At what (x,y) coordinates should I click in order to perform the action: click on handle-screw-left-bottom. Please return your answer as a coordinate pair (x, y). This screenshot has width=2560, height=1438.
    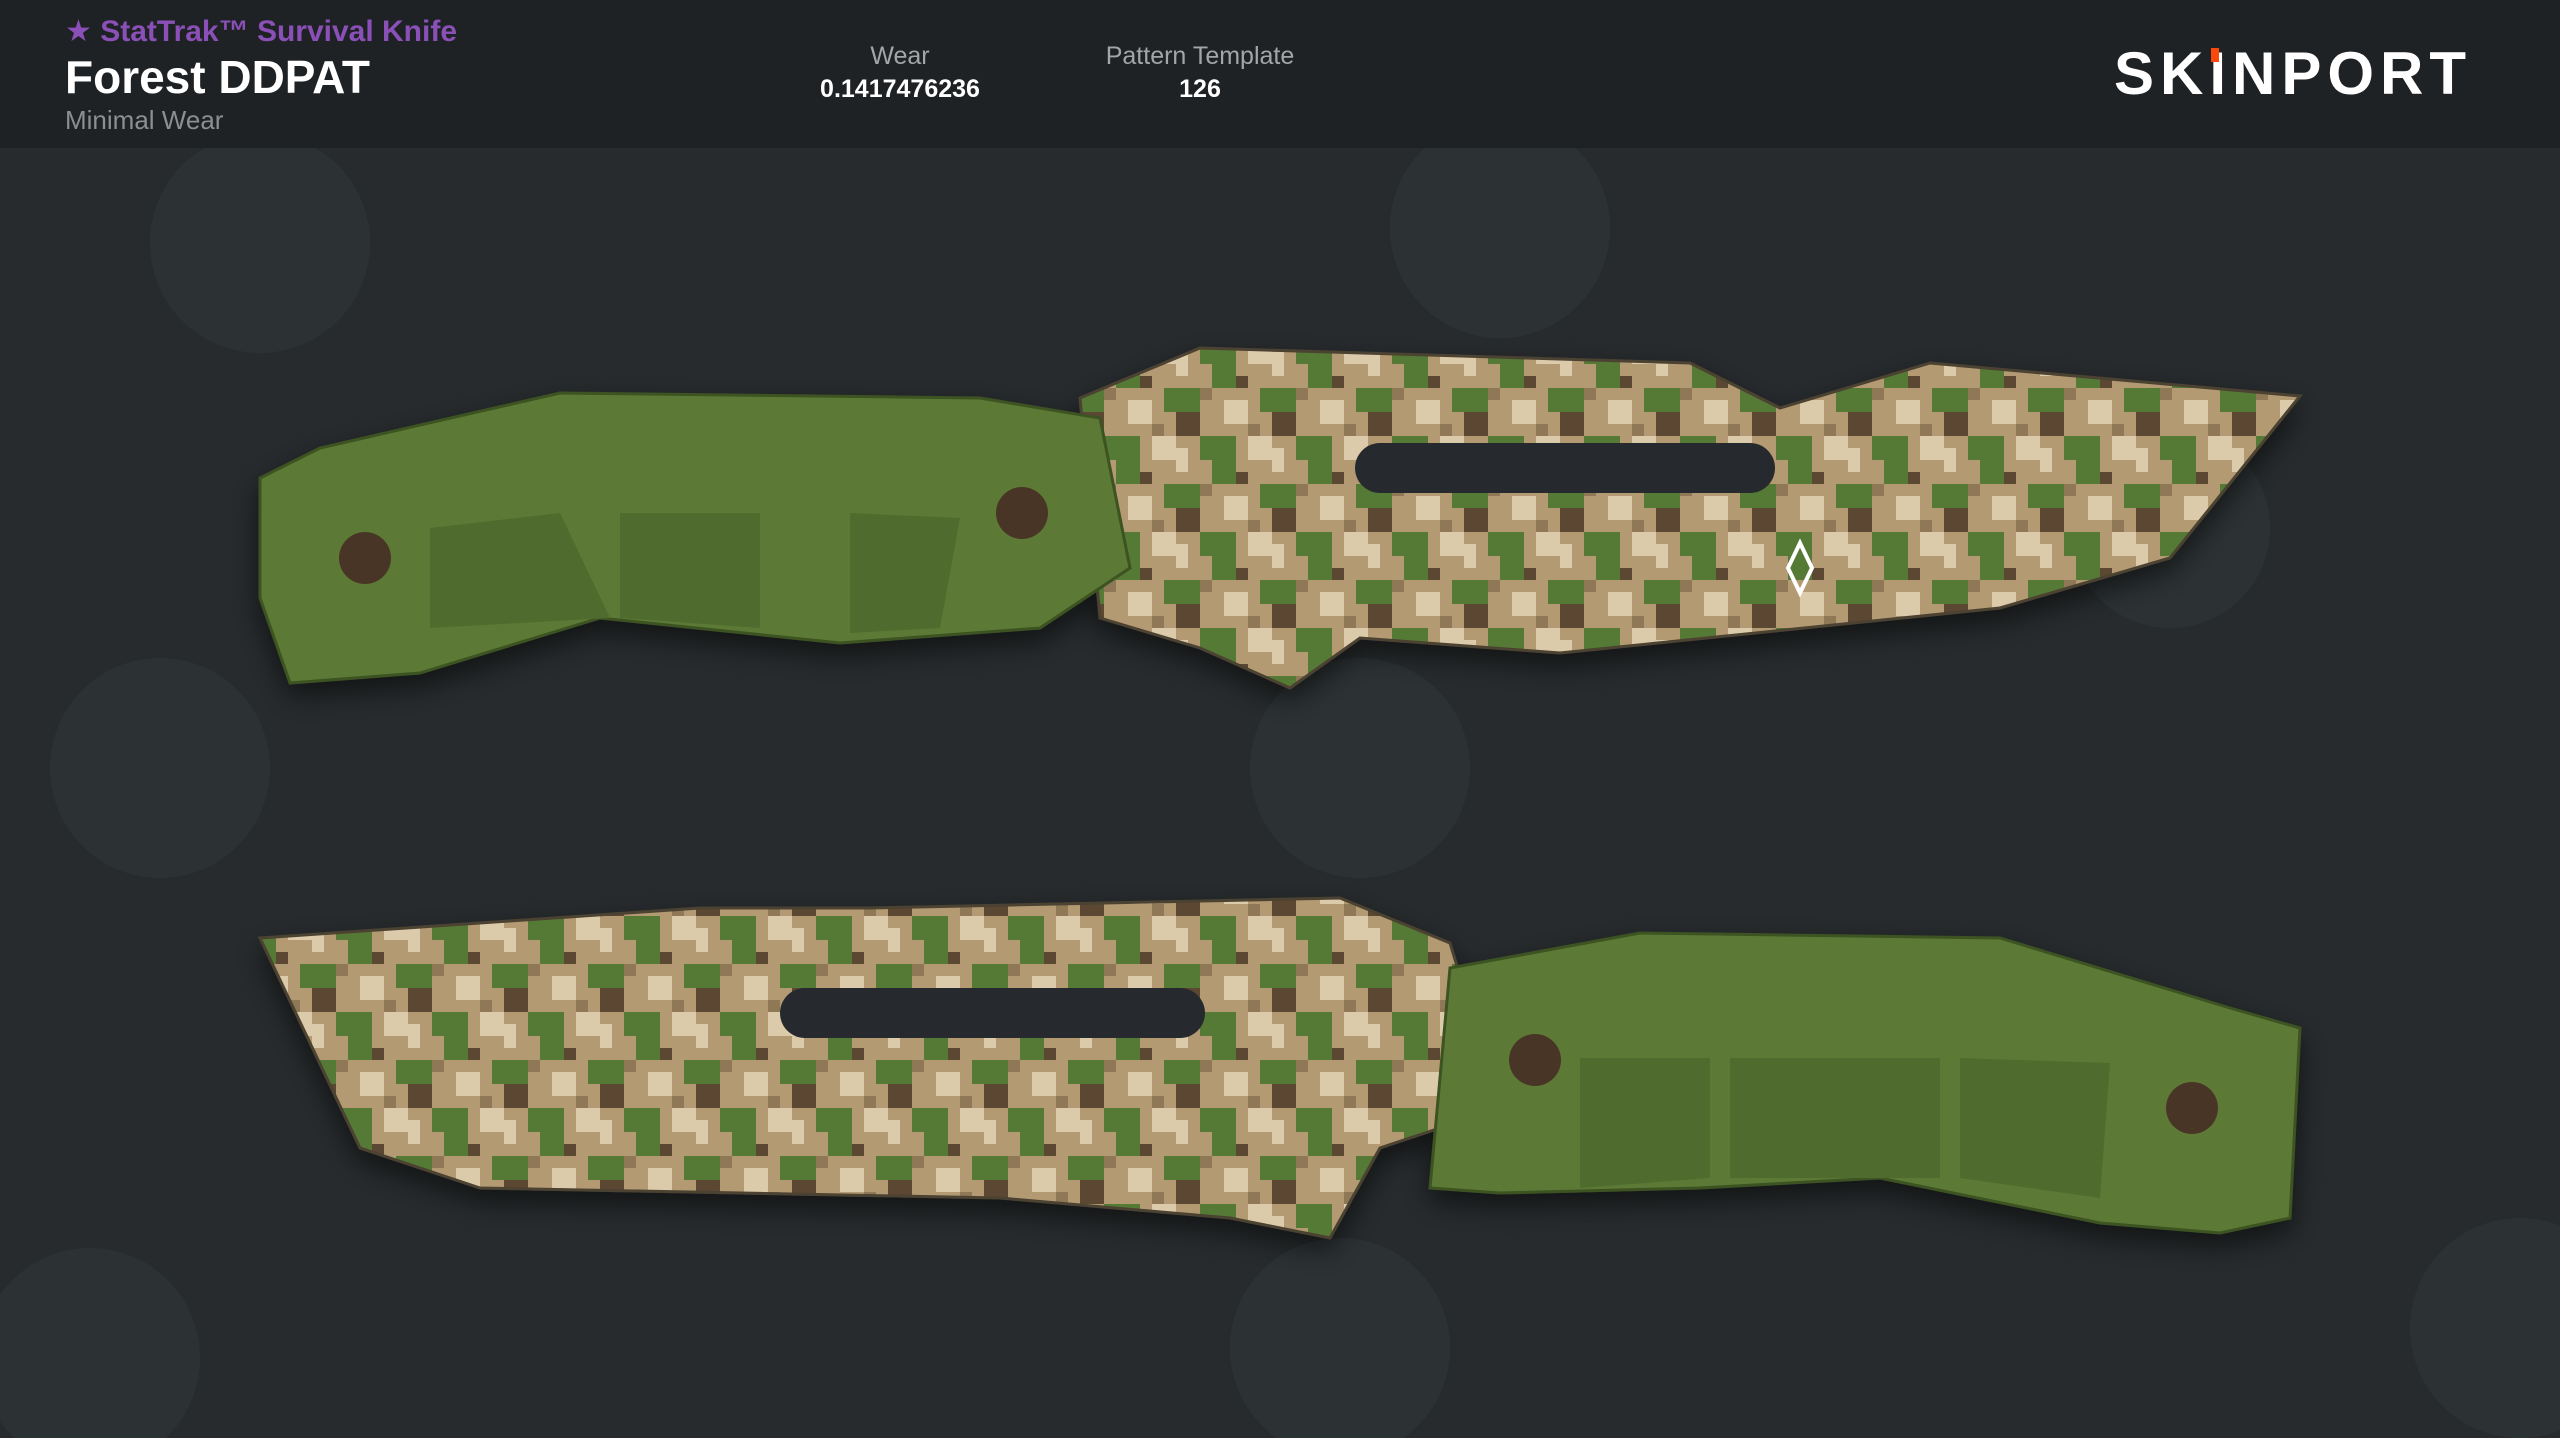
    Looking at the image, I should click on (1535, 1060).